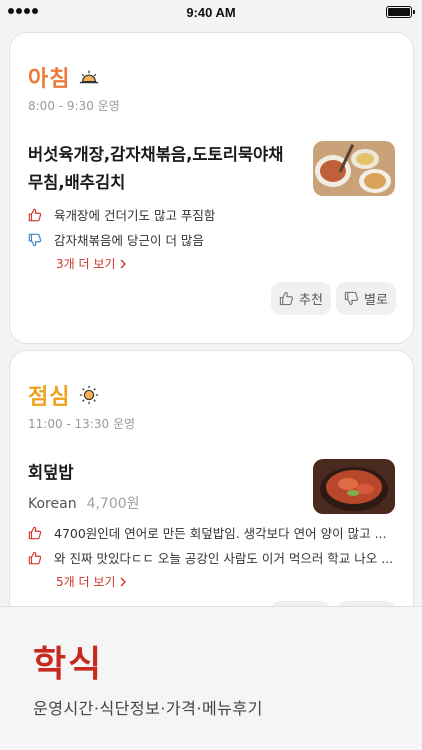  I want to click on review-text: 감자채볶음에 당근이 더 많음, so click(129, 240).